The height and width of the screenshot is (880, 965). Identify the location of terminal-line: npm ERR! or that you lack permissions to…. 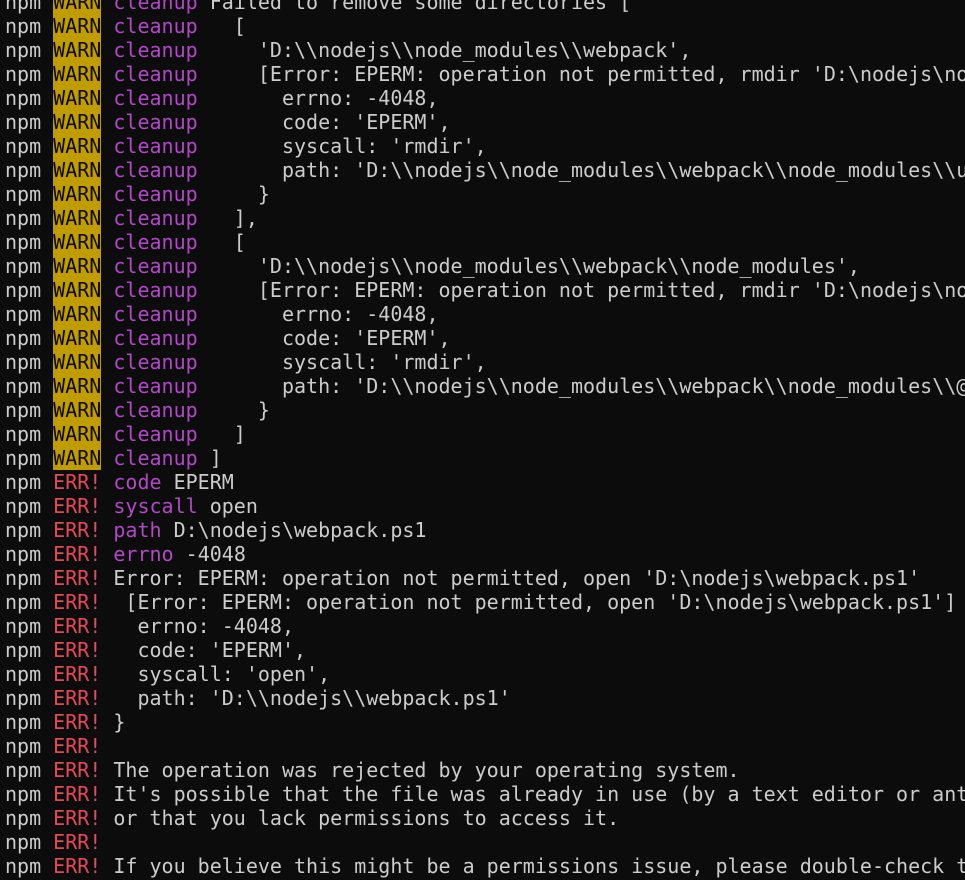
(482, 818).